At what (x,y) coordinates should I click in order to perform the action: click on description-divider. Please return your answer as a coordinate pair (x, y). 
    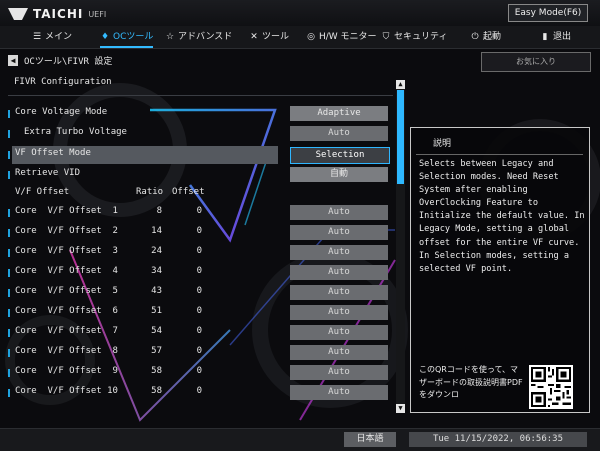
    Looking at the image, I should click on (499, 154).